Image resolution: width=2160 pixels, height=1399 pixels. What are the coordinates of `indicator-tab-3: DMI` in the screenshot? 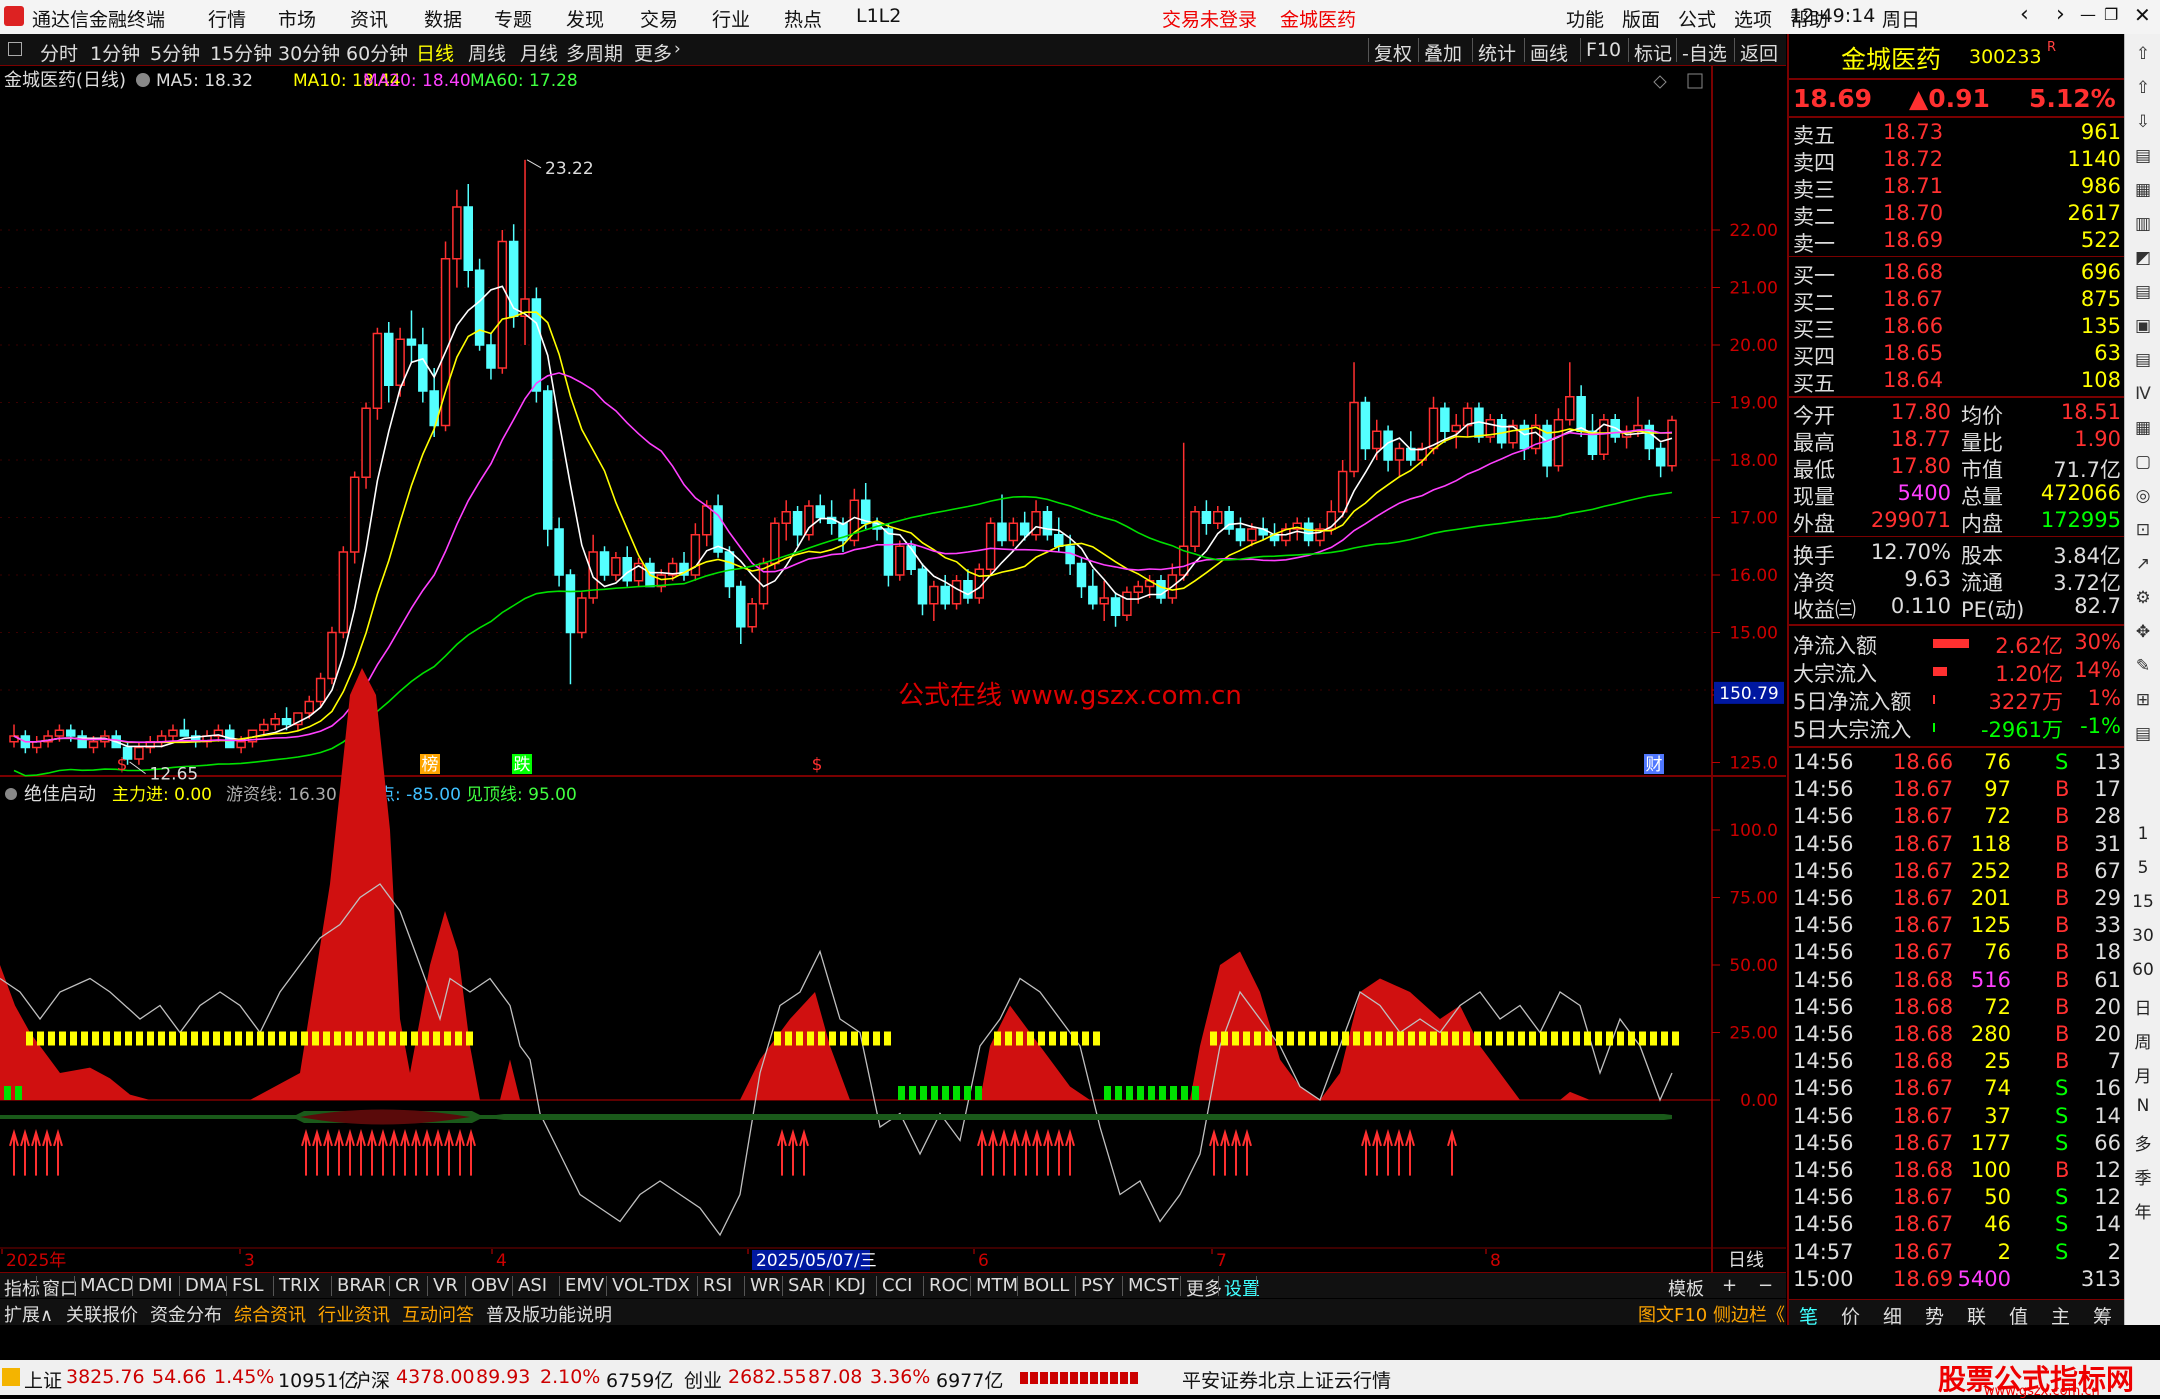 It's located at (155, 1285).